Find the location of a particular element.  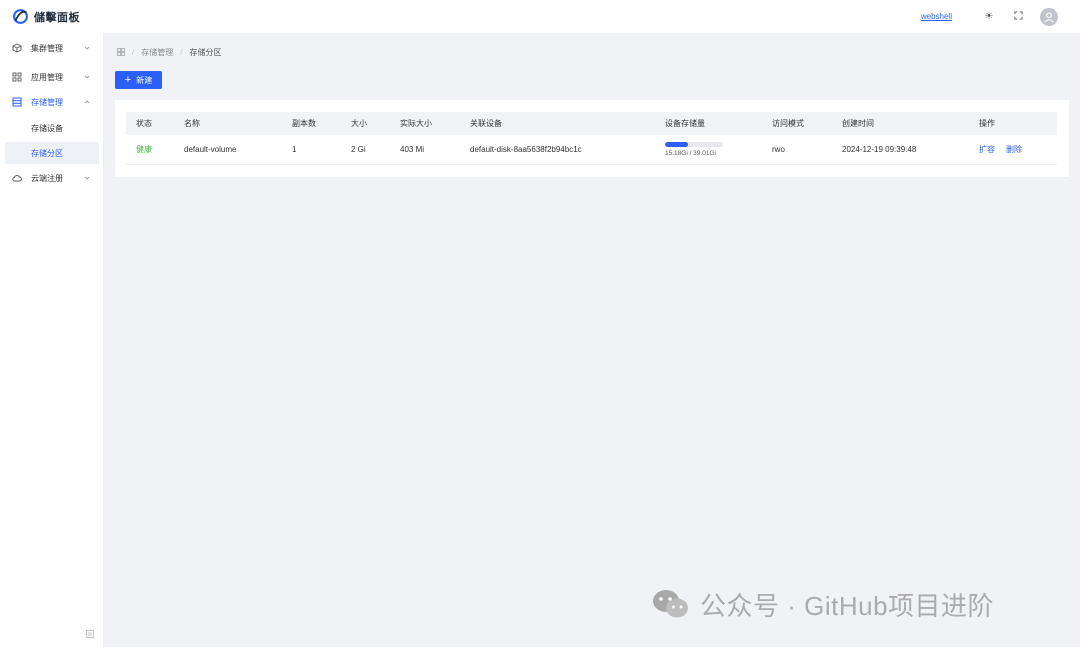

app-title: 儲擊面板 is located at coordinates (57, 17).